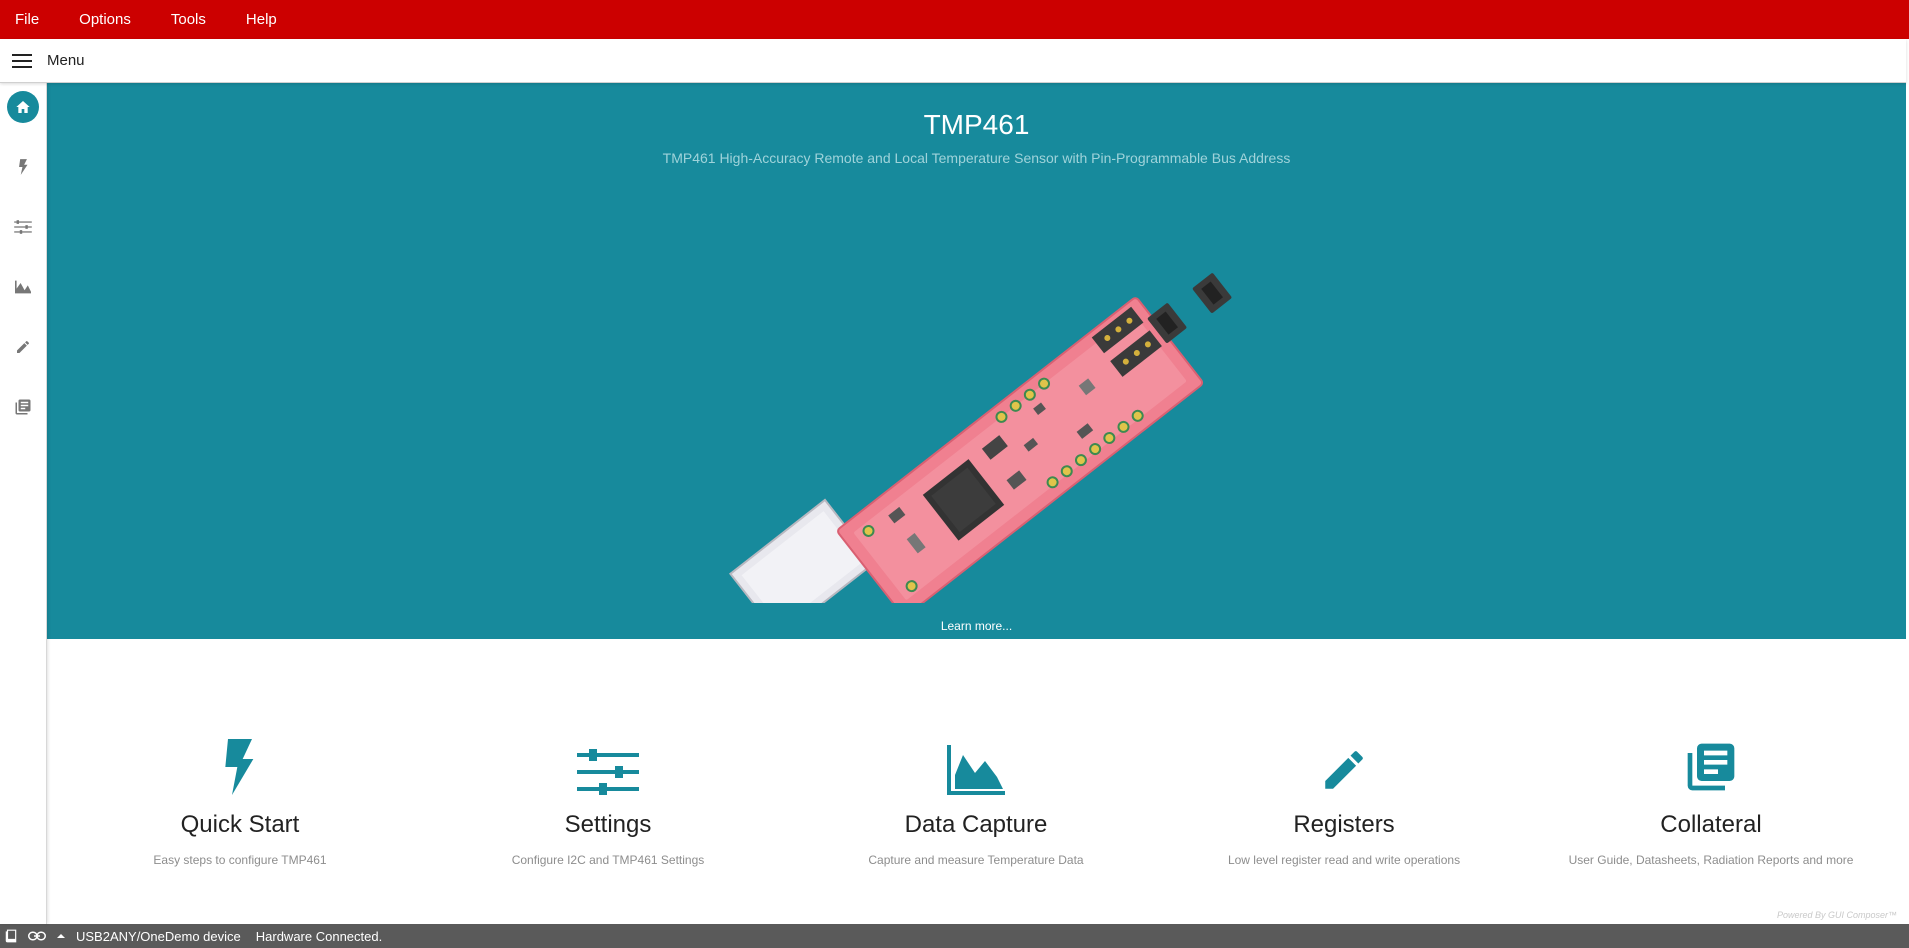  What do you see at coordinates (23, 107) in the screenshot?
I see `home-icon` at bounding box center [23, 107].